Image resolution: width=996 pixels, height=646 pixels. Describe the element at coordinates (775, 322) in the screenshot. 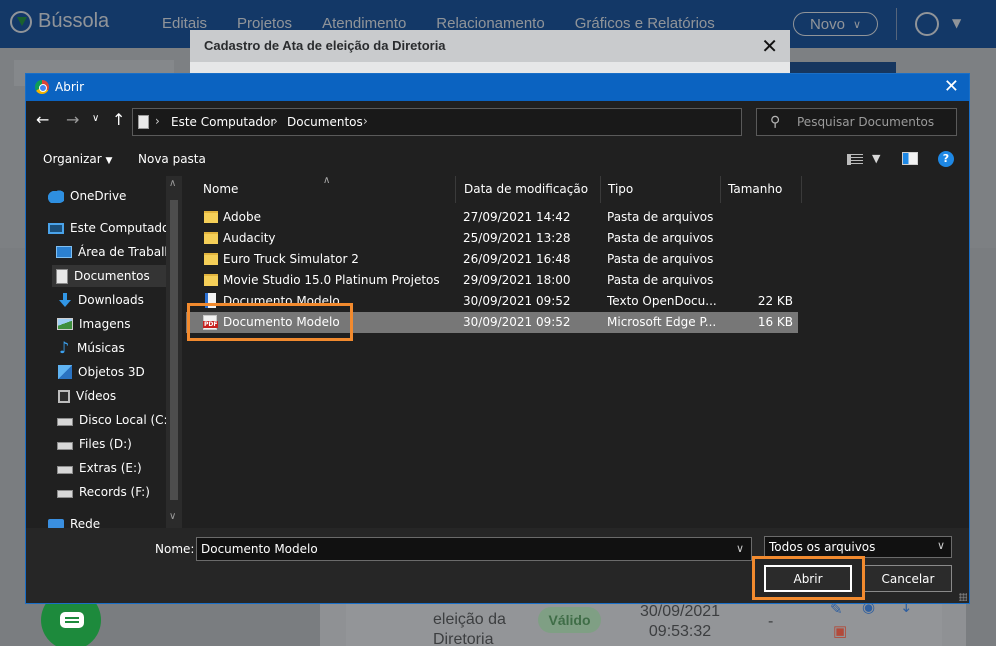

I see `file-size: 16 KB` at that location.